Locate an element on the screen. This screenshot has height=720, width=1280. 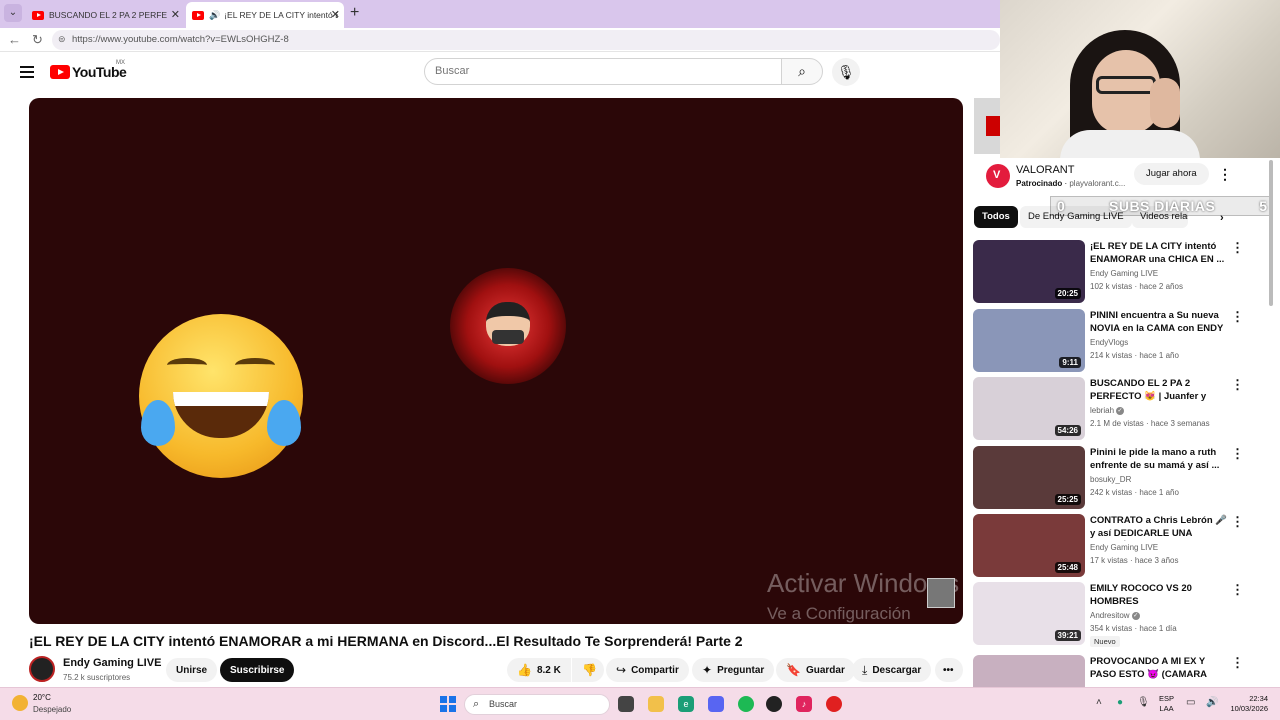
weather-sun-icon is located at coordinates (20, 703).